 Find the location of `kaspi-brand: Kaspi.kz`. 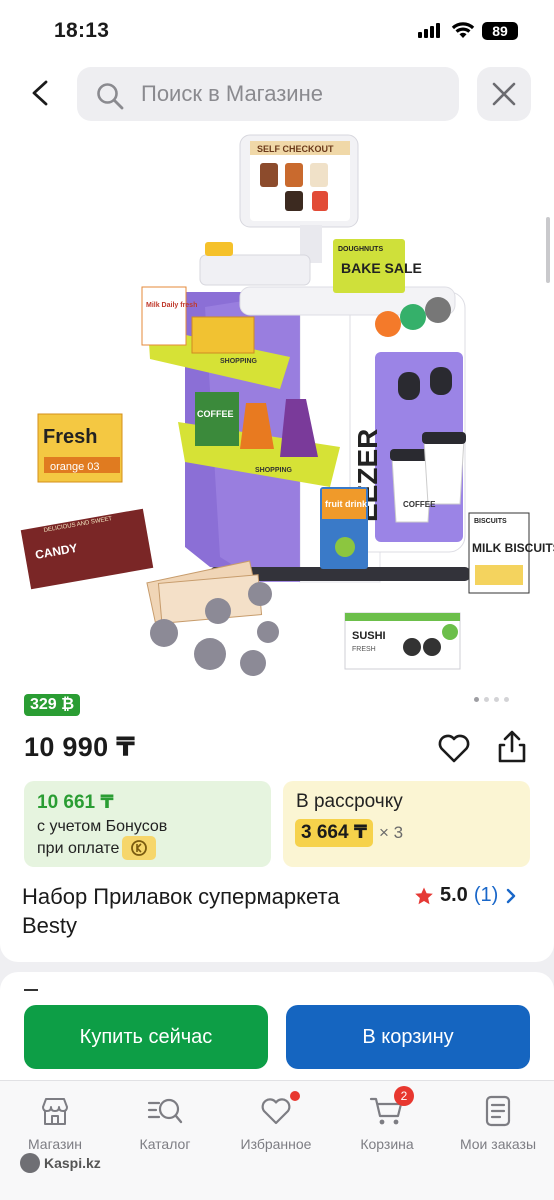

kaspi-brand: Kaspi.kz is located at coordinates (60, 1163).